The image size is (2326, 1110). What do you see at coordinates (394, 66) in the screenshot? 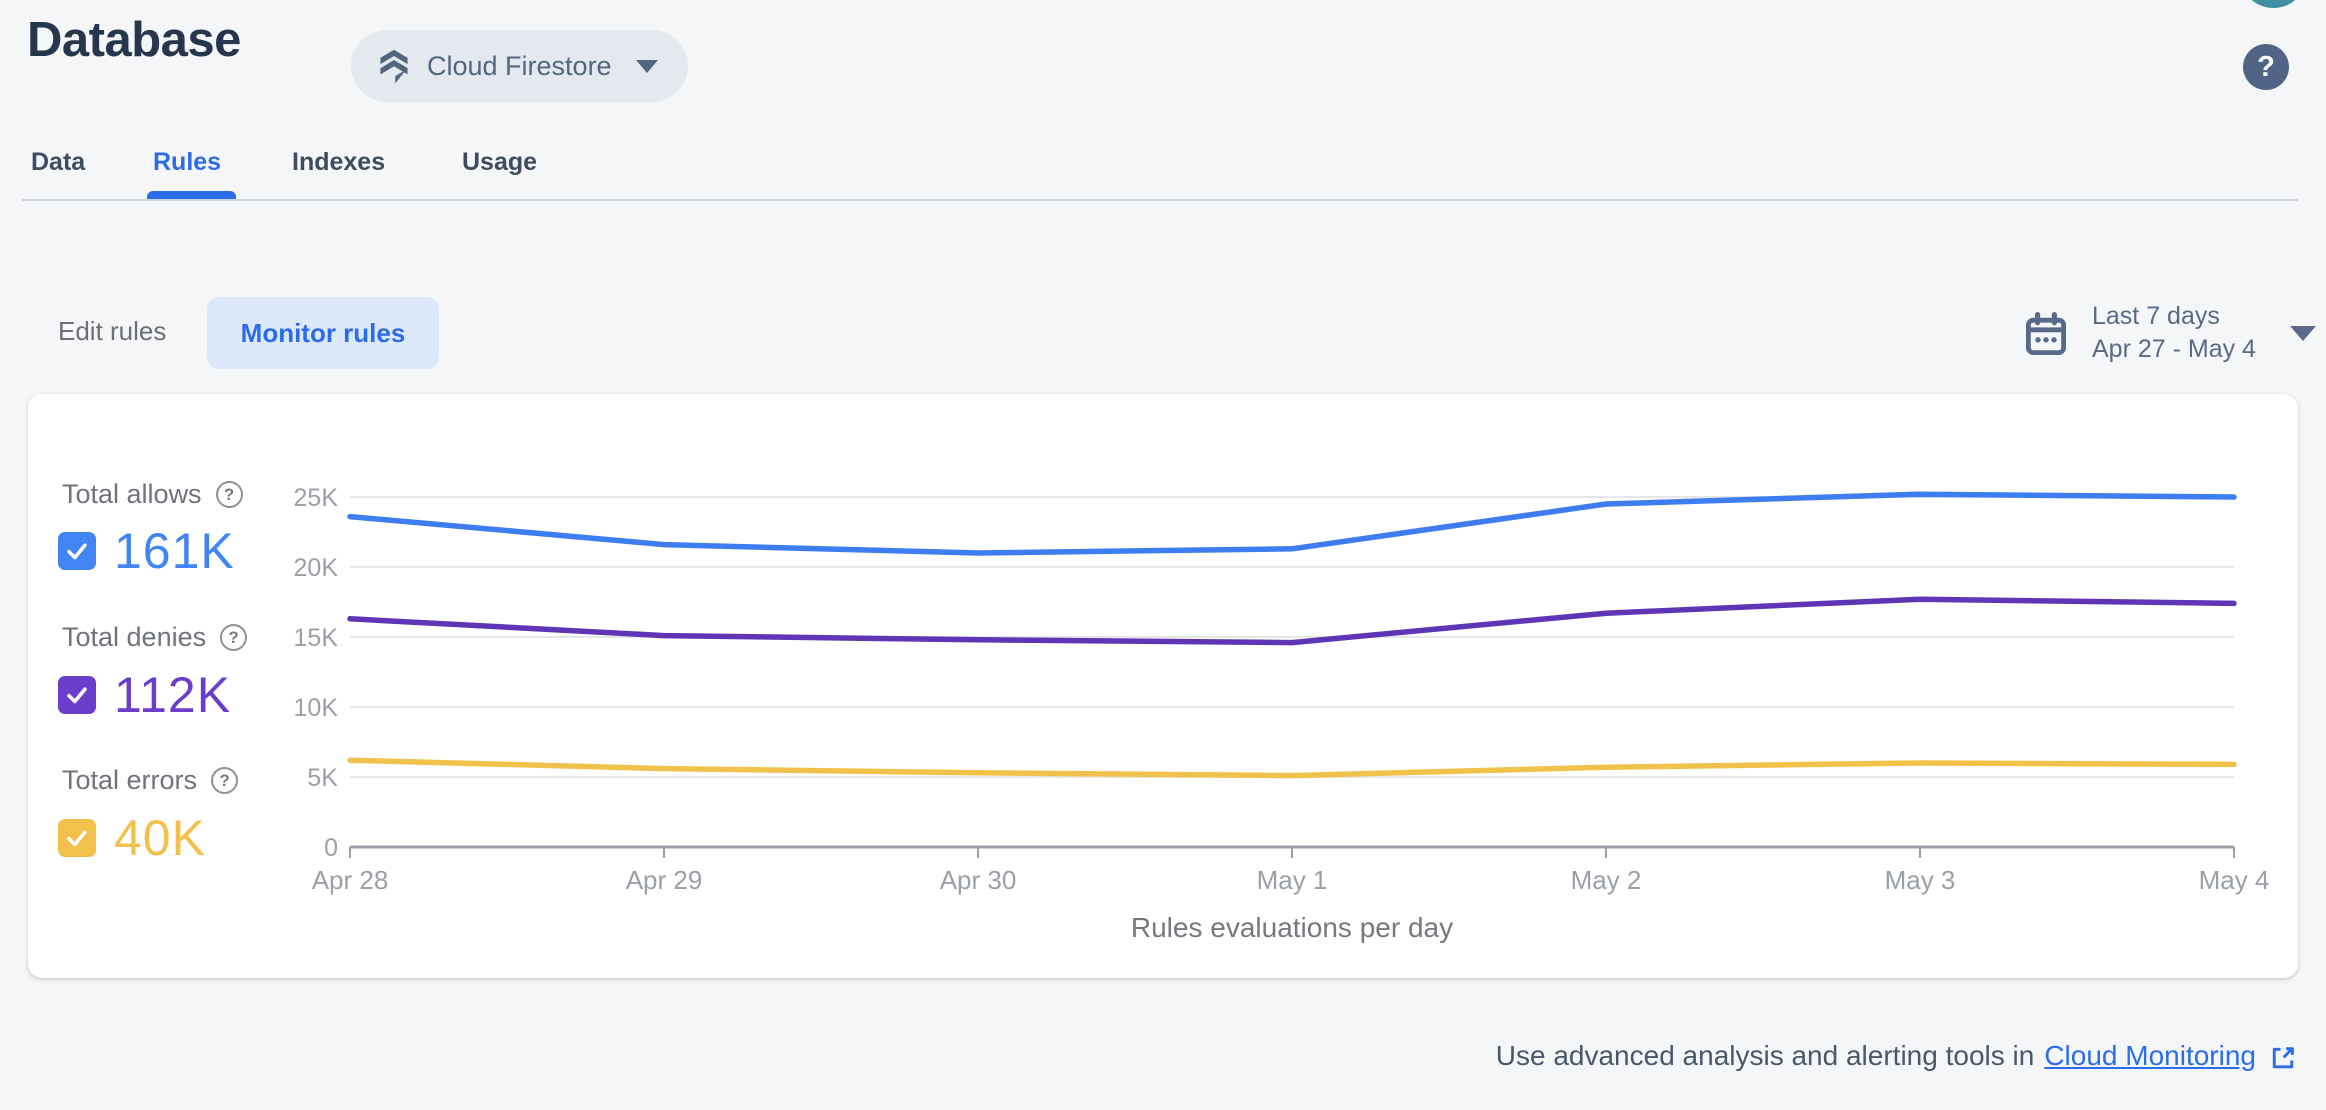
I see `firestore-icon` at bounding box center [394, 66].